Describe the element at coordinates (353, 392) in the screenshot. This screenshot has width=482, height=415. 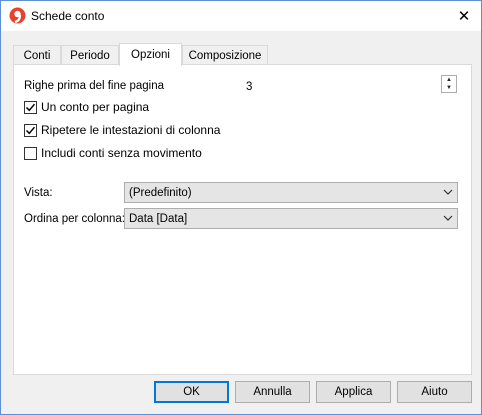
I see `apply-button: Applica` at that location.